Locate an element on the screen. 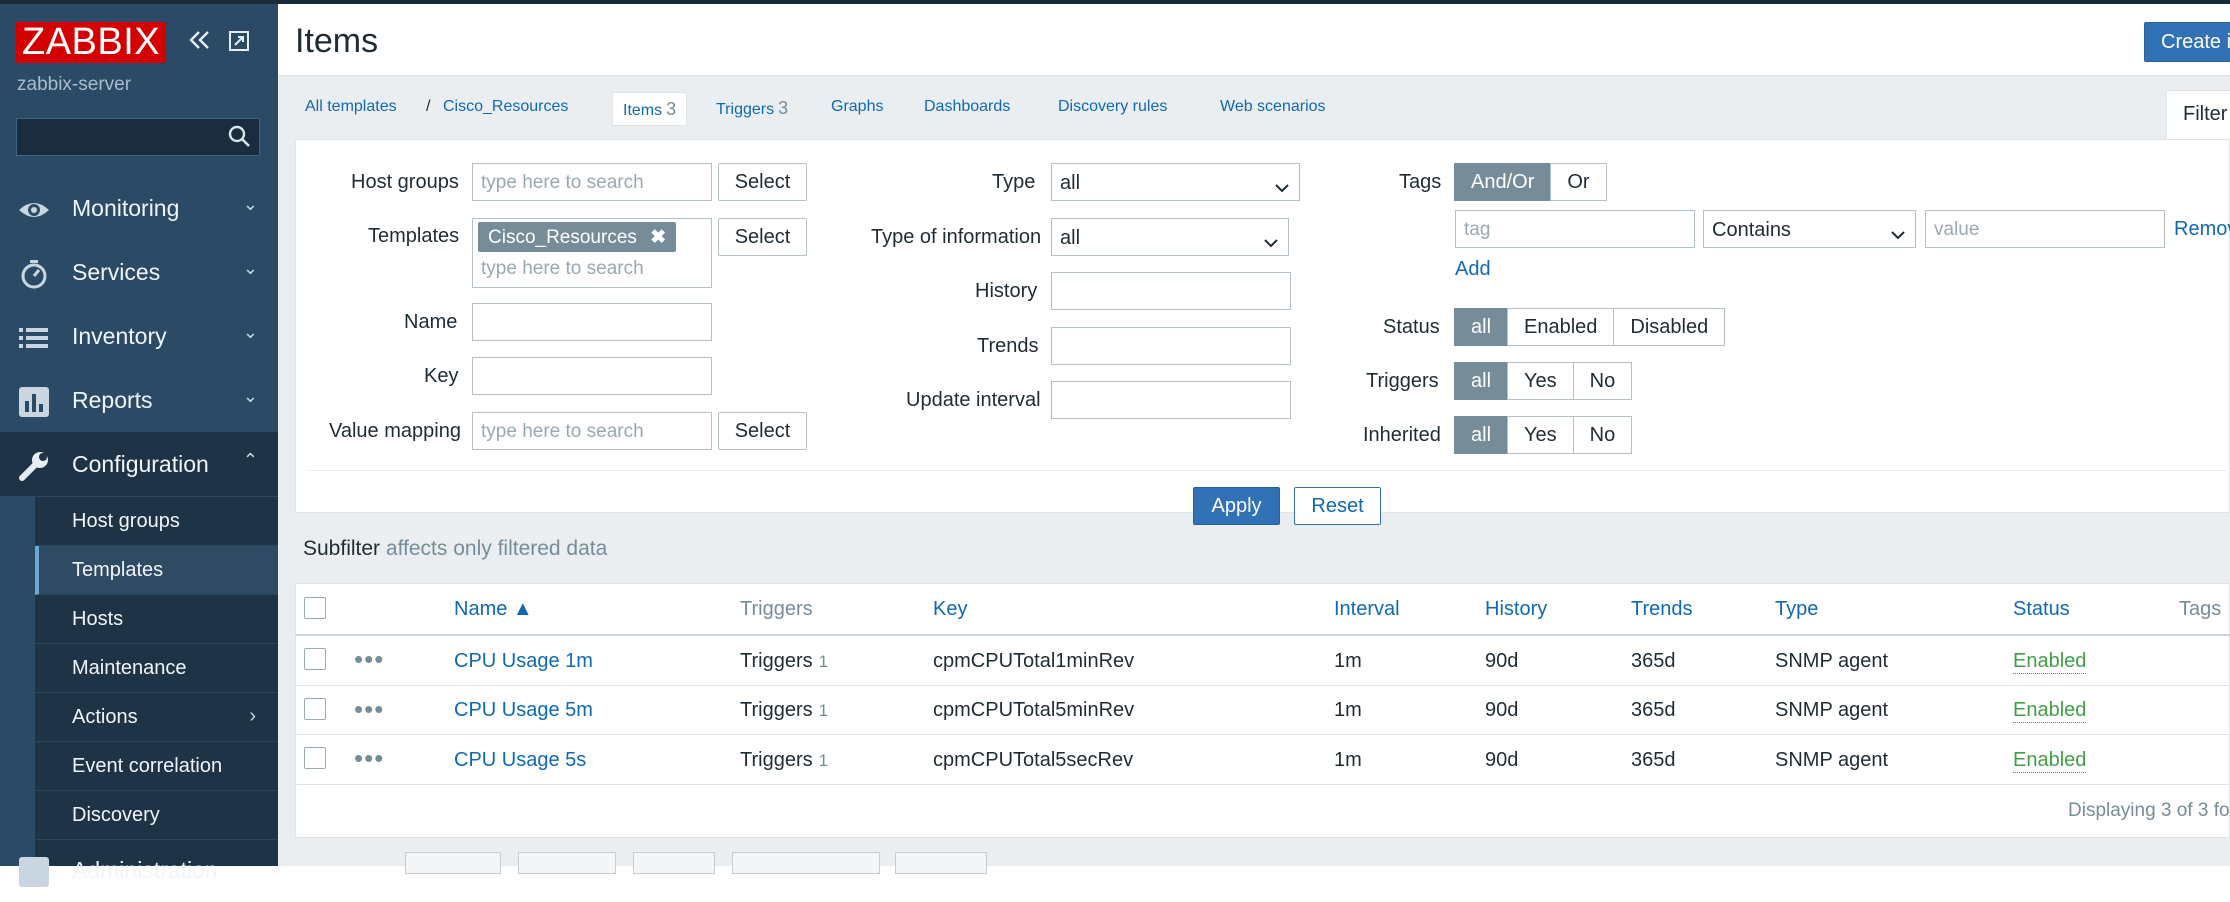 The width and height of the screenshot is (2230, 902). tag-operator-select: Contains is located at coordinates (1809, 229).